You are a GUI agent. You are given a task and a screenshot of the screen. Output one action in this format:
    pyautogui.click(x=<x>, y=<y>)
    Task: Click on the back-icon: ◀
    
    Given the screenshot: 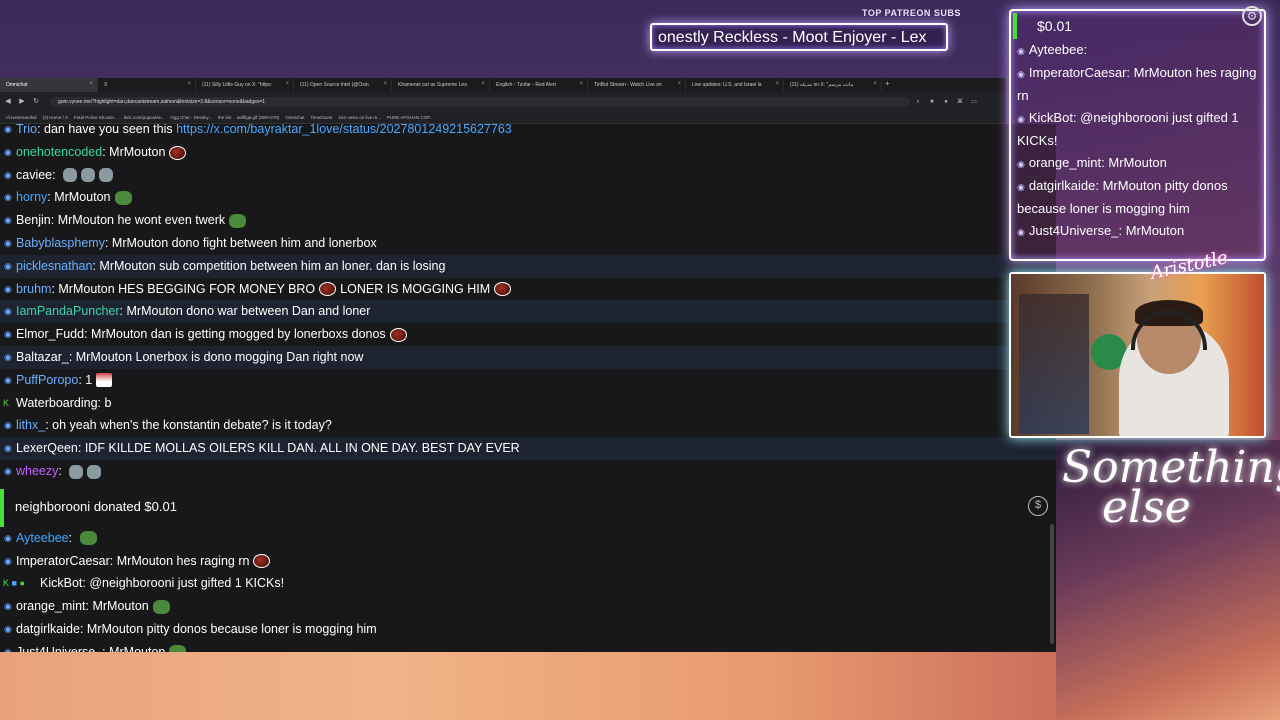 What is the action you would take?
    pyautogui.click(x=8, y=102)
    